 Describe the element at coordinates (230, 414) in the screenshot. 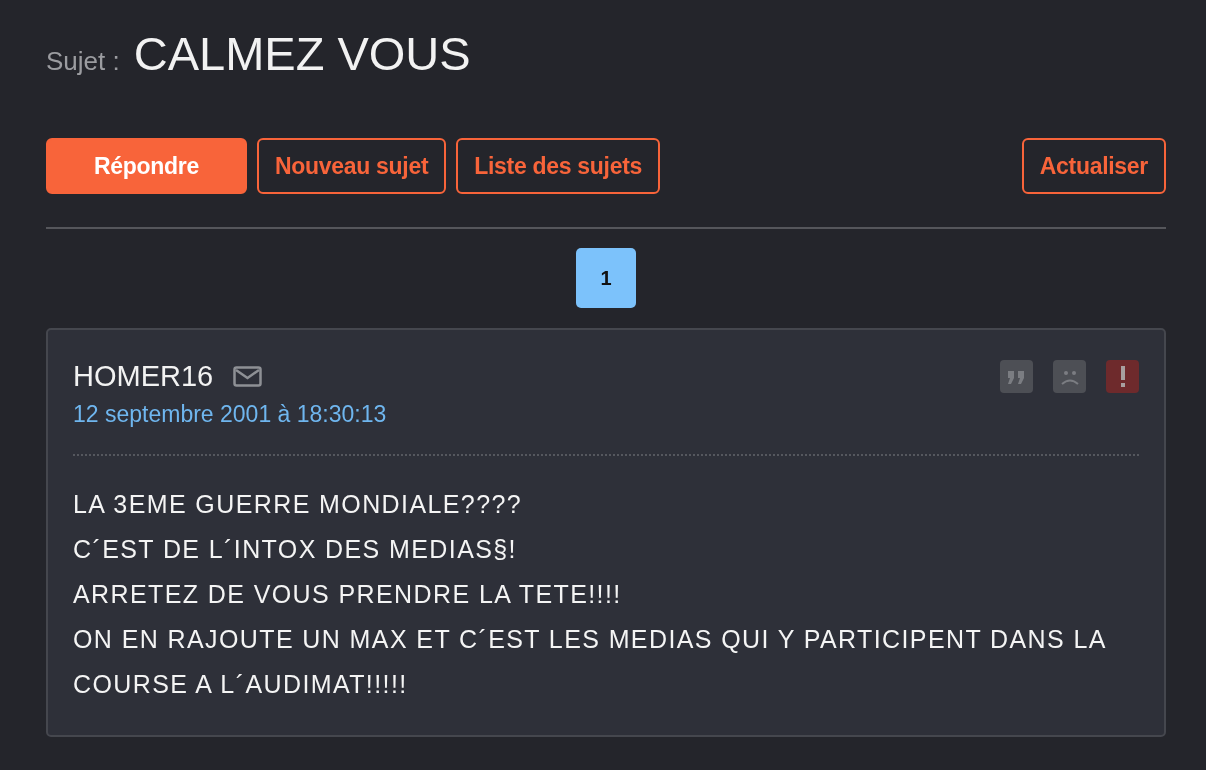

I see `post-date: 12 septembre 2001 à 18:30:13` at that location.